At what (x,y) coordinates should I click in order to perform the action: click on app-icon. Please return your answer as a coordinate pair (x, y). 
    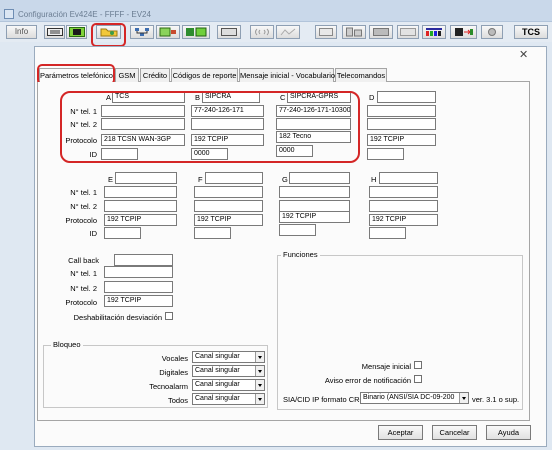
    Looking at the image, I should click on (9, 14).